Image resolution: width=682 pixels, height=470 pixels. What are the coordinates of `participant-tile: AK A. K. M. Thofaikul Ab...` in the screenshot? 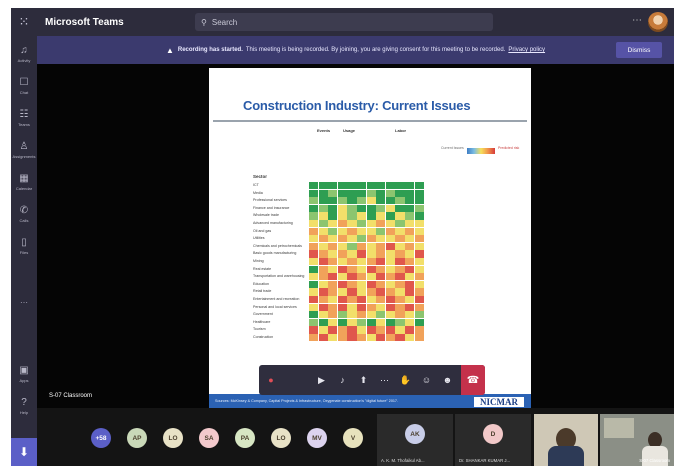 It's located at (415, 440).